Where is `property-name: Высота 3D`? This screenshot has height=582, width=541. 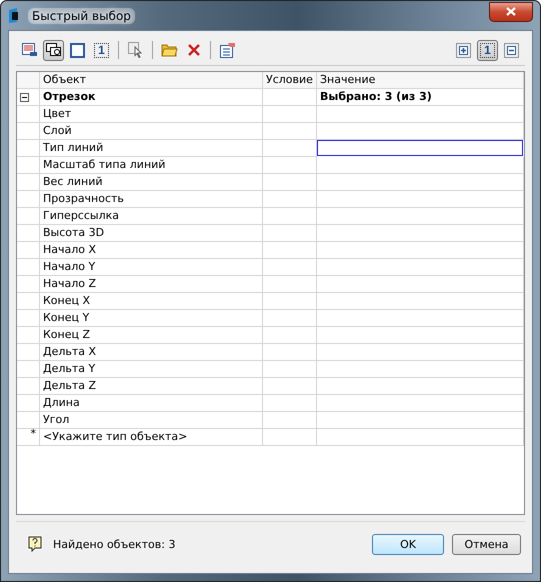
property-name: Высота 3D is located at coordinates (151, 233).